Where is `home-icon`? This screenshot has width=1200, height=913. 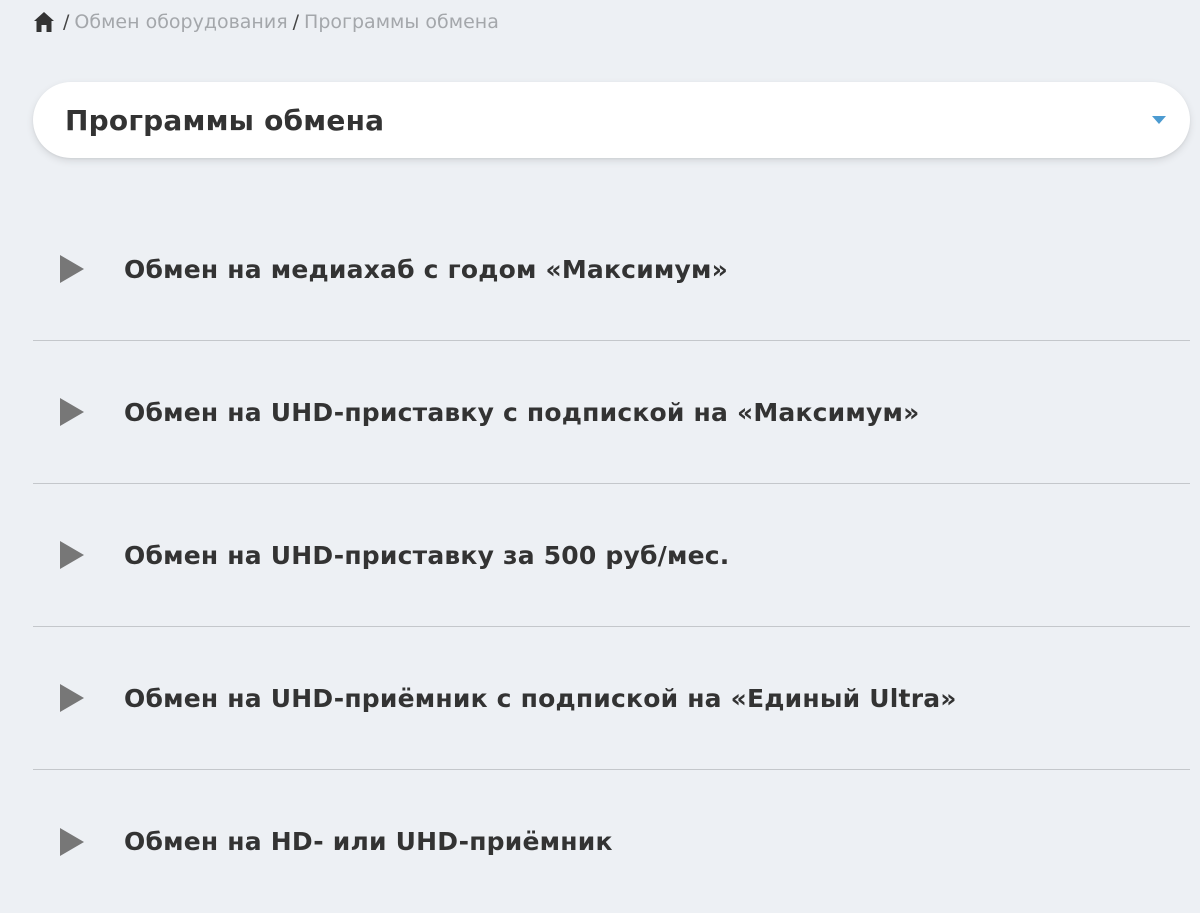
home-icon is located at coordinates (44, 22).